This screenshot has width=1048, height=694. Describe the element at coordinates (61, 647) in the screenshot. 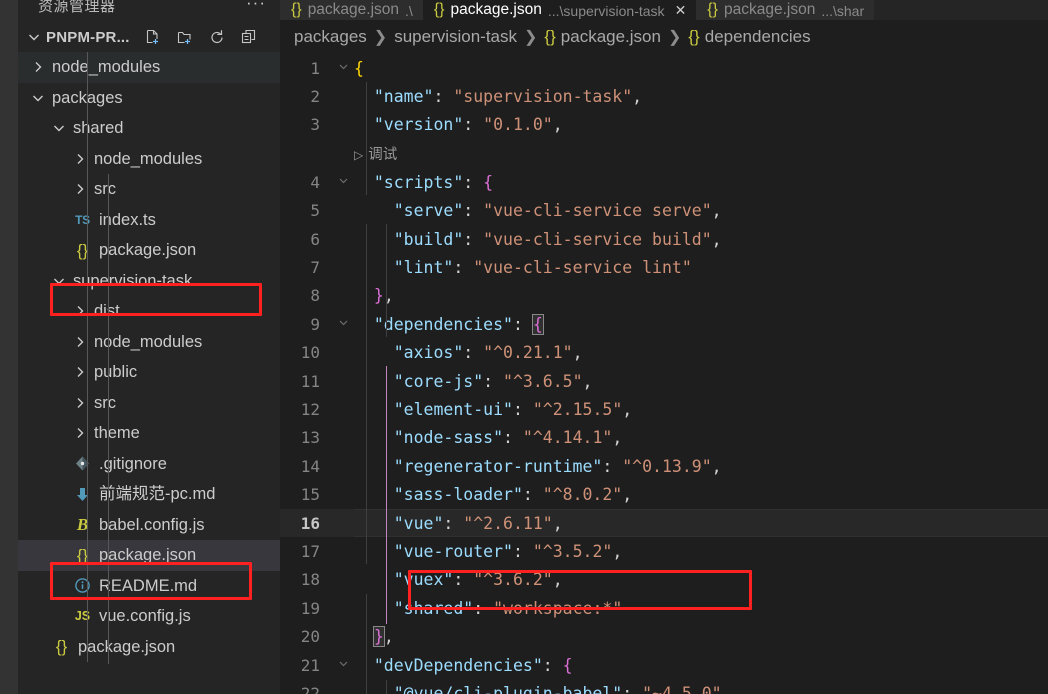

I see `json-file-icon: {}` at that location.